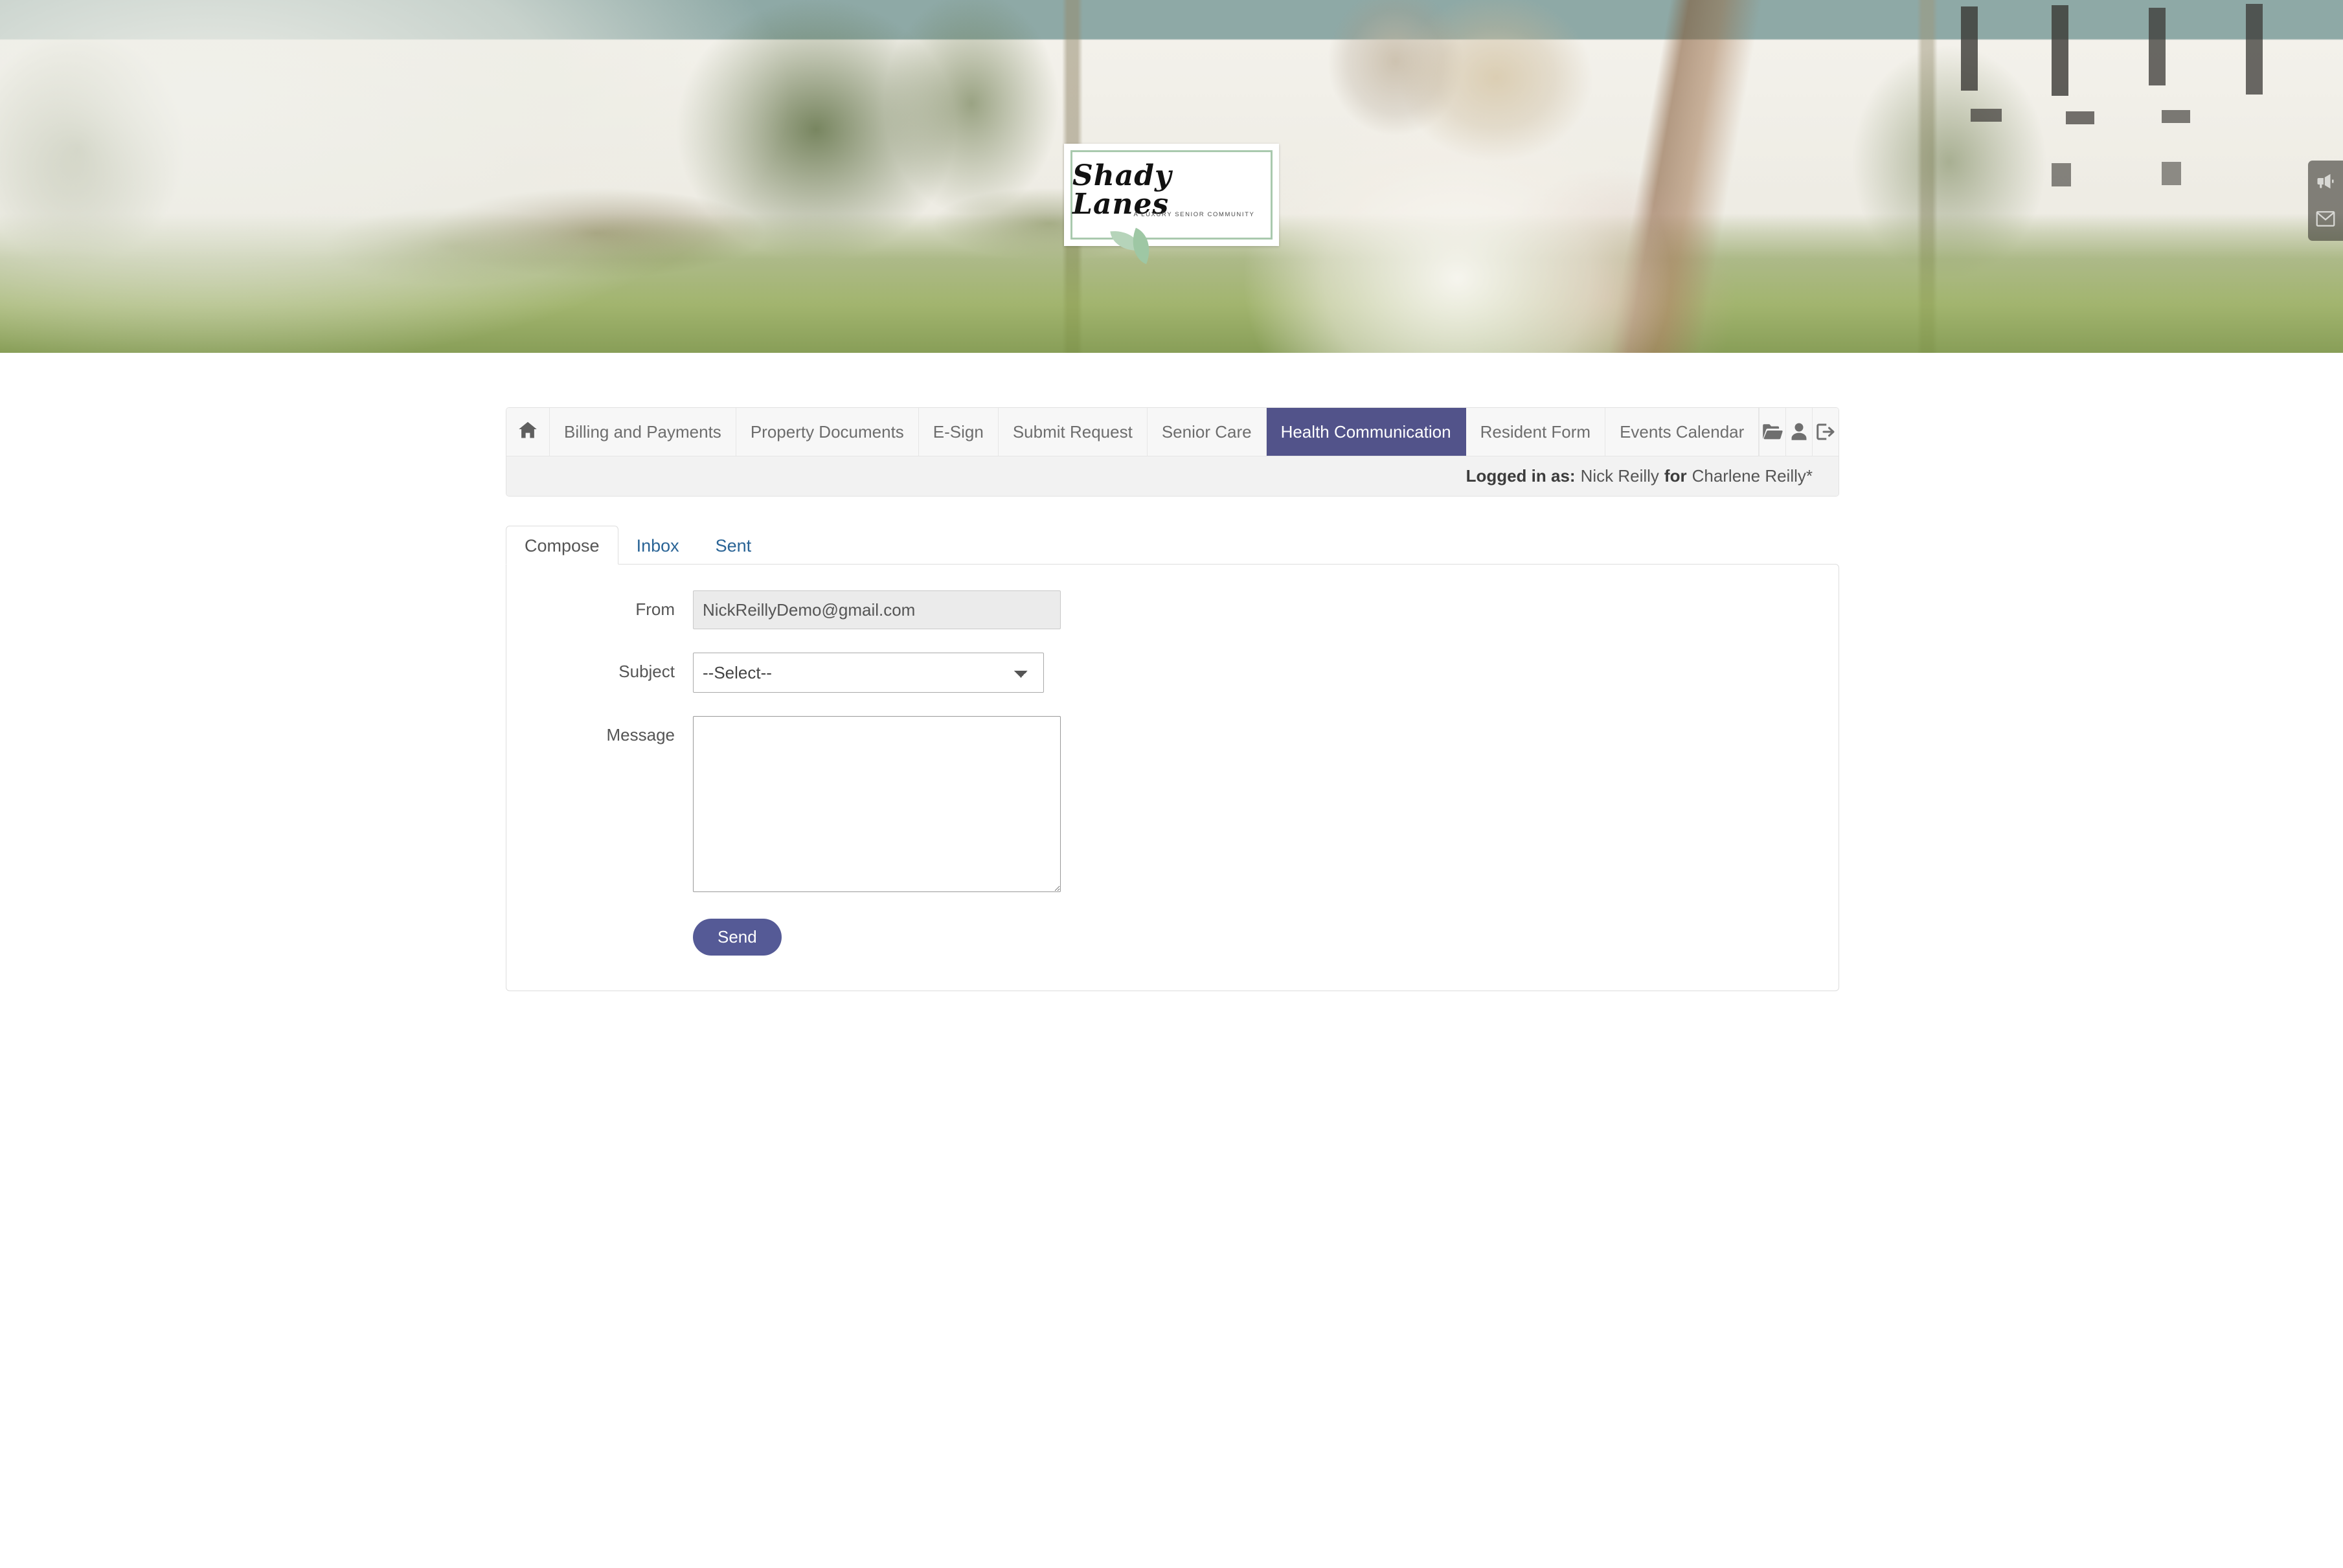  Describe the element at coordinates (2112, 95) in the screenshot. I see `hero-building-windows` at that location.